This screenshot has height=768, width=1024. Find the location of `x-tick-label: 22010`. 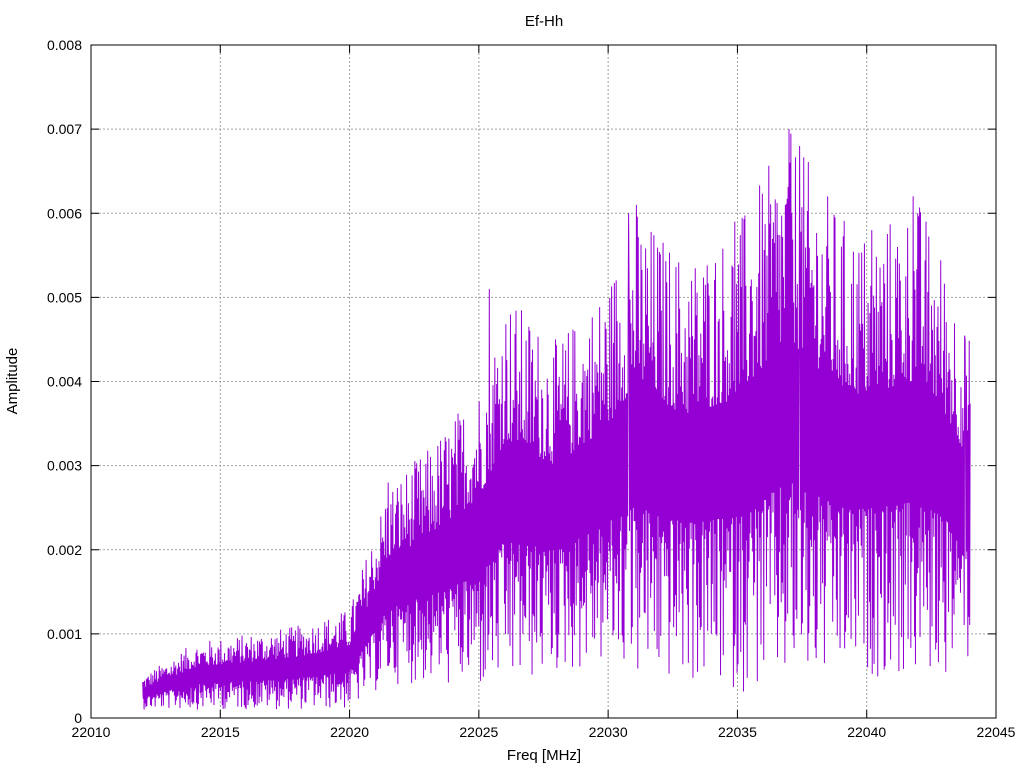

x-tick-label: 22010 is located at coordinates (91, 732).